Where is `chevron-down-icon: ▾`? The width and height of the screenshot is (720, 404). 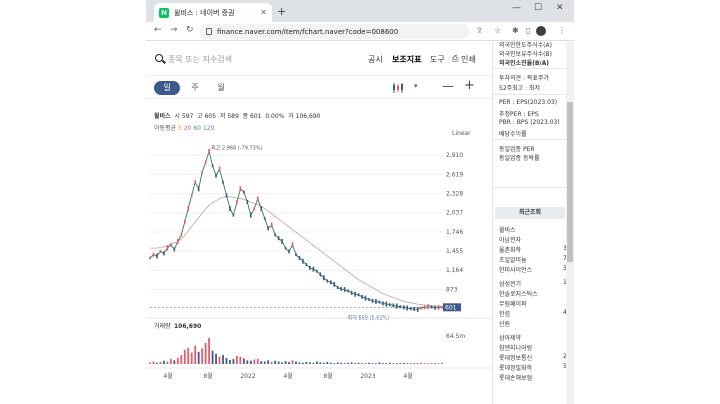
chevron-down-icon: ▾ is located at coordinates (416, 86).